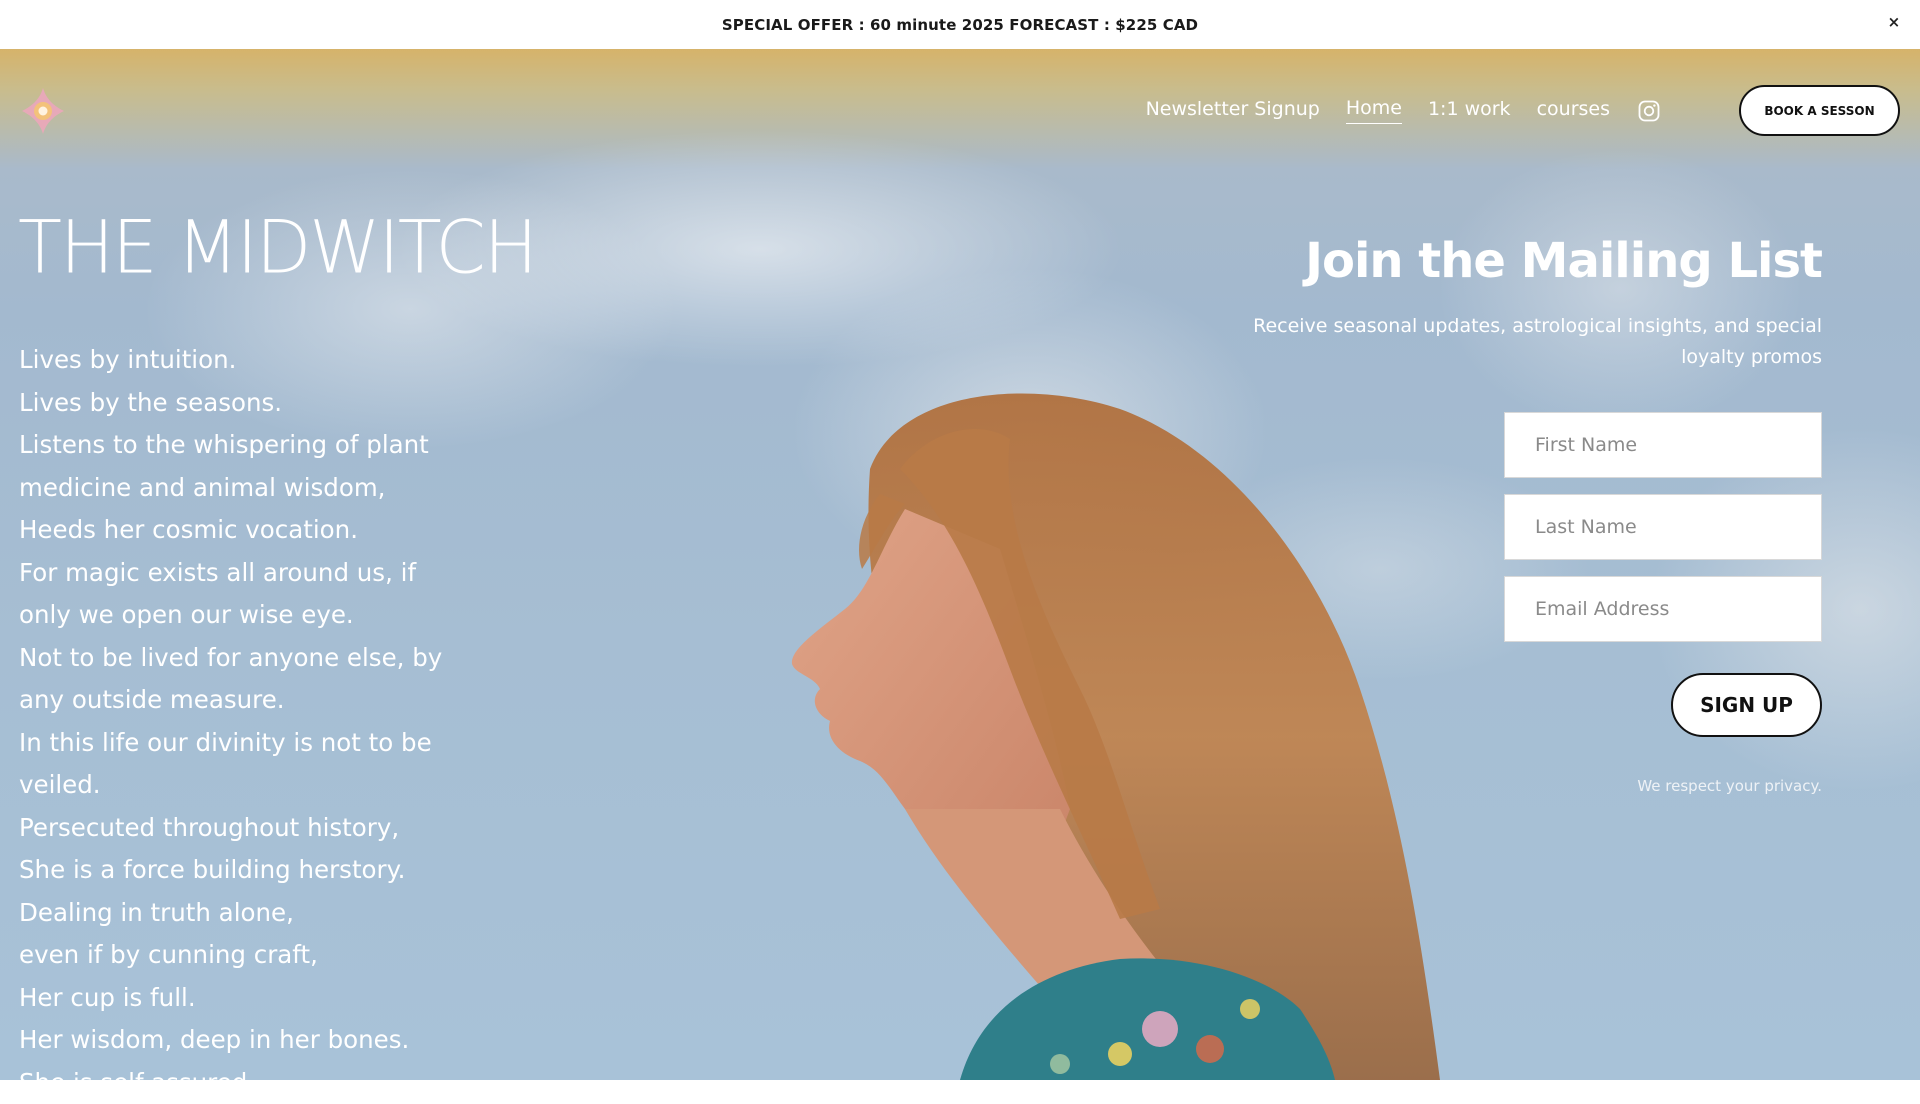 The height and width of the screenshot is (1104, 1920). Describe the element at coordinates (254, 743) in the screenshot. I see `poem-line: In this life our divinity is not to be` at that location.